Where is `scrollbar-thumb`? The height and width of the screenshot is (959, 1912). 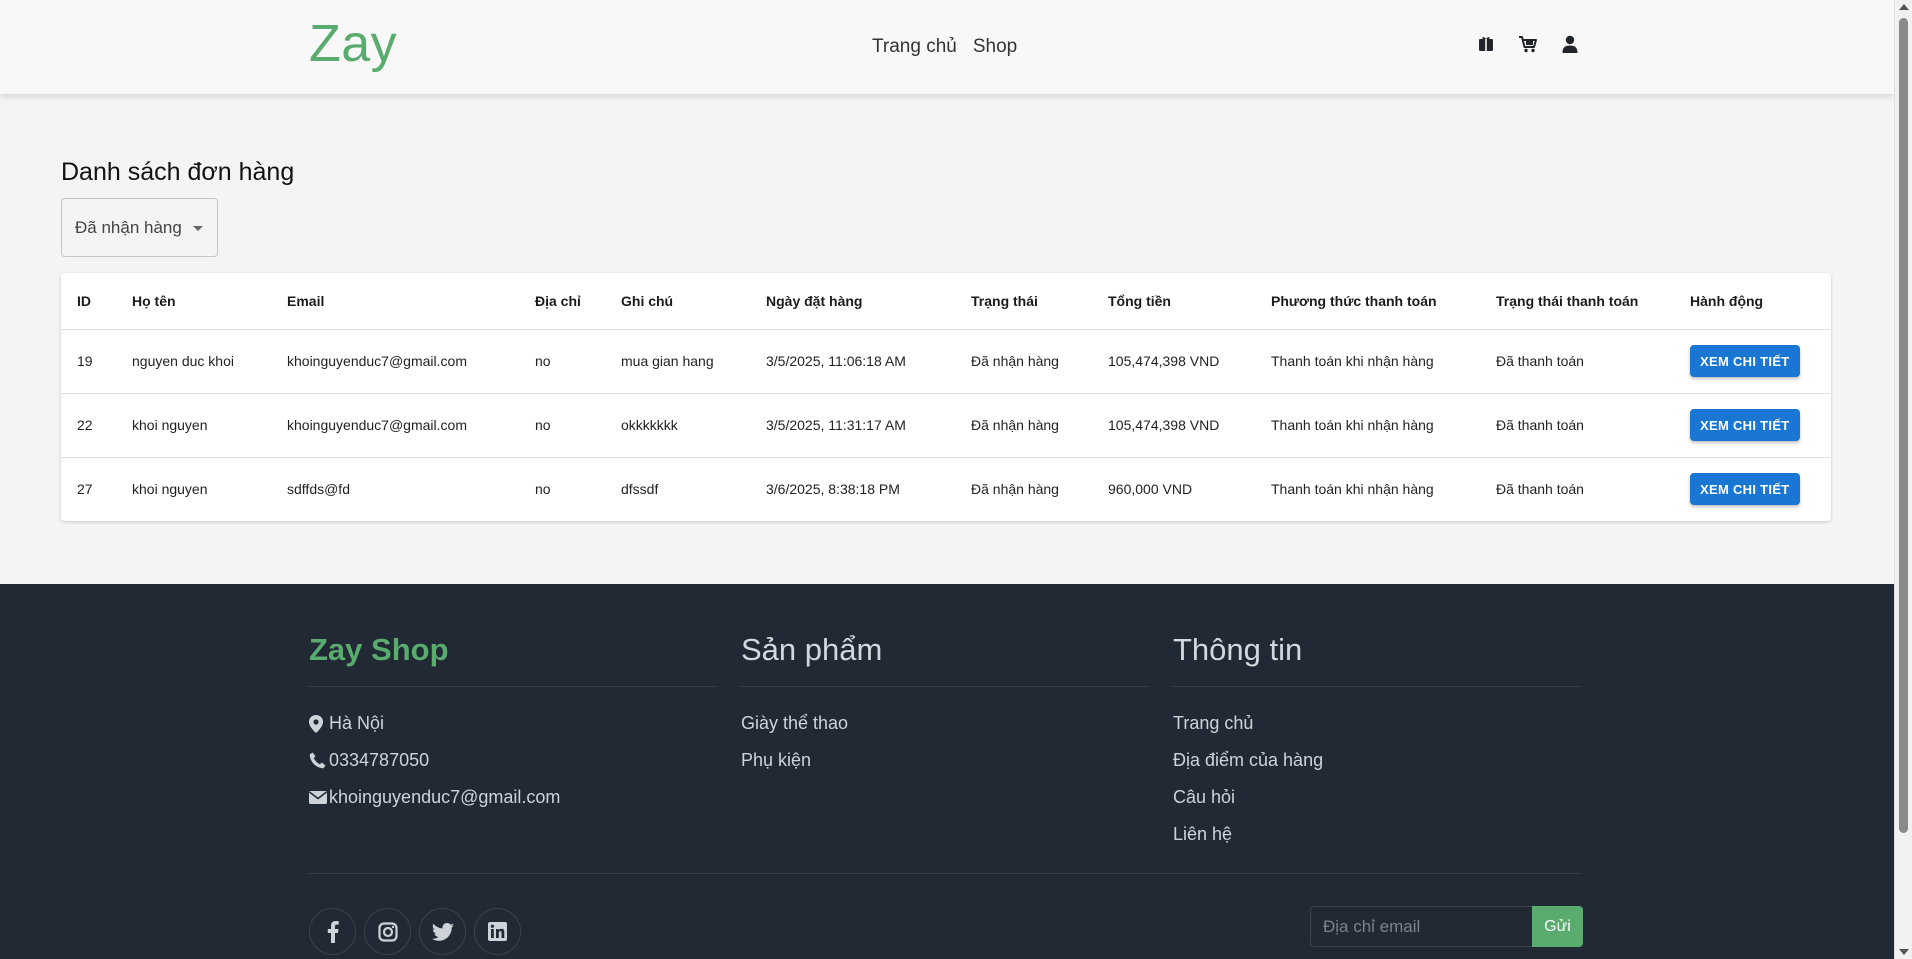
scrollbar-thumb is located at coordinates (1903, 425).